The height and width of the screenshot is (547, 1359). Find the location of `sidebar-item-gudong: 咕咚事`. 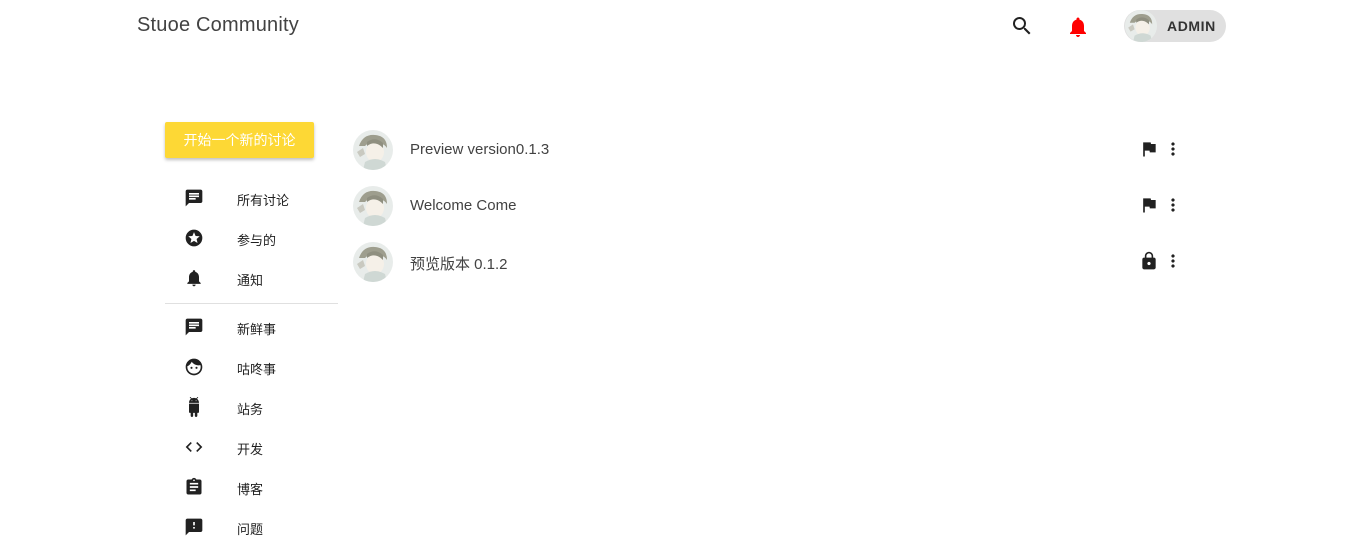

sidebar-item-gudong: 咕咚事 is located at coordinates (251, 367).